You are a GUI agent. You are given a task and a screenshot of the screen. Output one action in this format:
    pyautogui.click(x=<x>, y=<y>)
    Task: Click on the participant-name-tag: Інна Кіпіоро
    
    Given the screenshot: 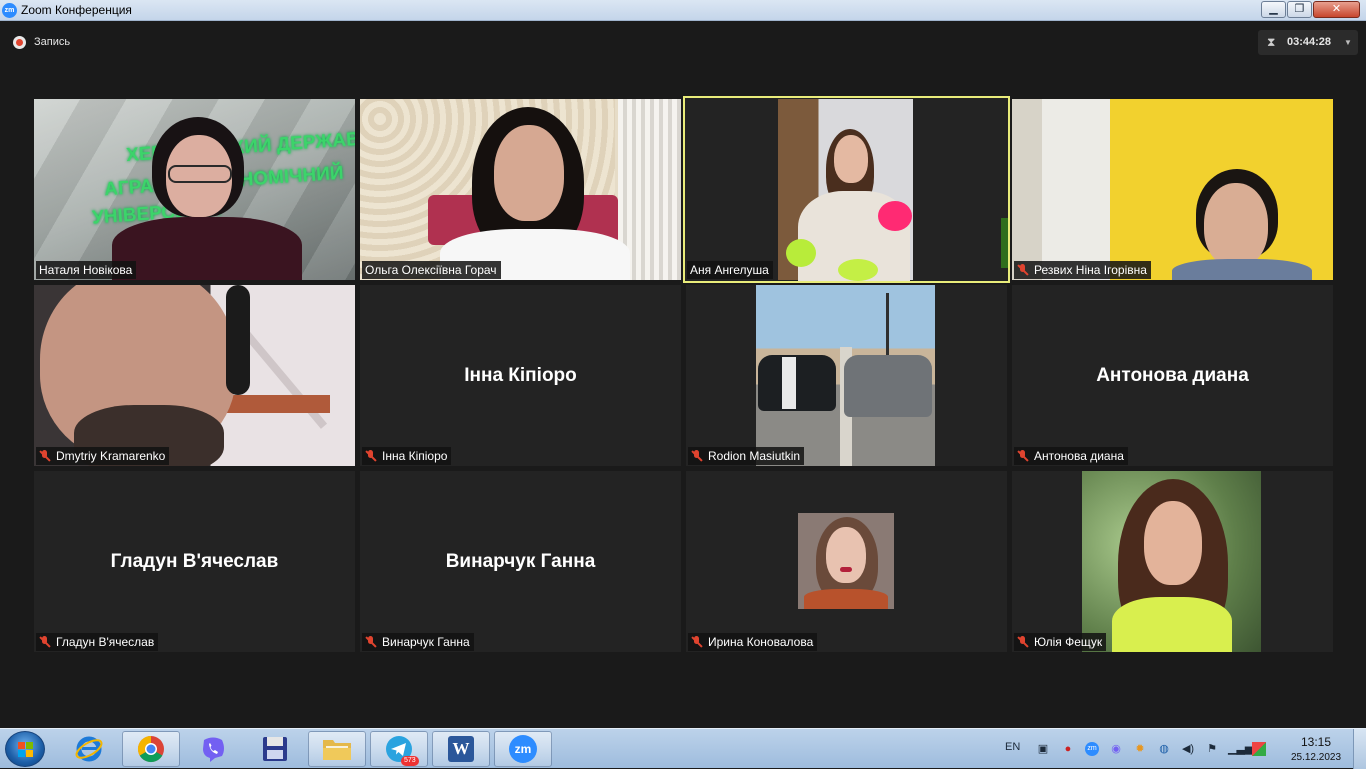 What is the action you would take?
    pyautogui.click(x=407, y=456)
    